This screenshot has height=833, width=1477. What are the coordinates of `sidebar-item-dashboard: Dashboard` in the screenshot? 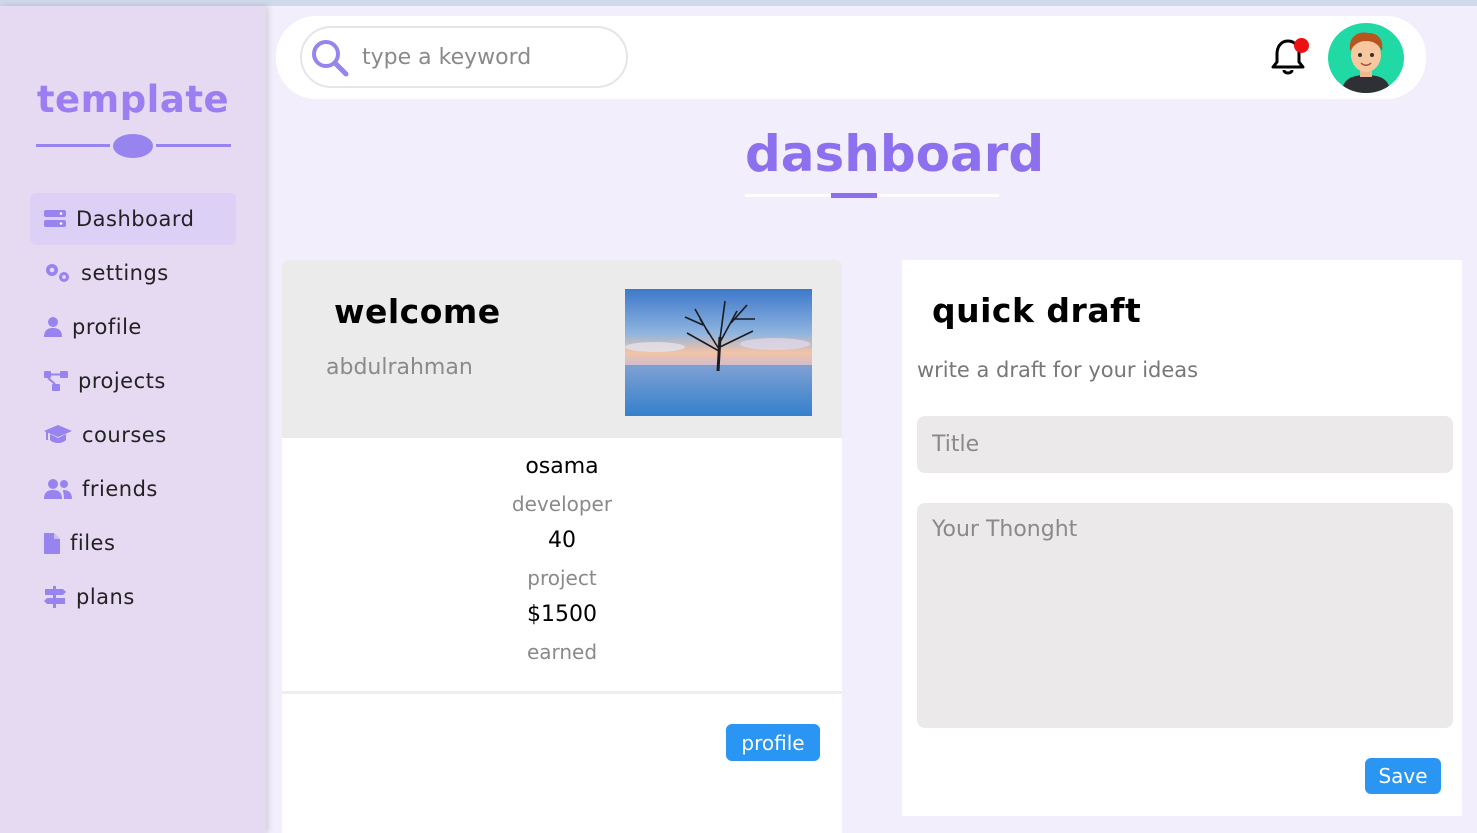 It's located at (133, 219).